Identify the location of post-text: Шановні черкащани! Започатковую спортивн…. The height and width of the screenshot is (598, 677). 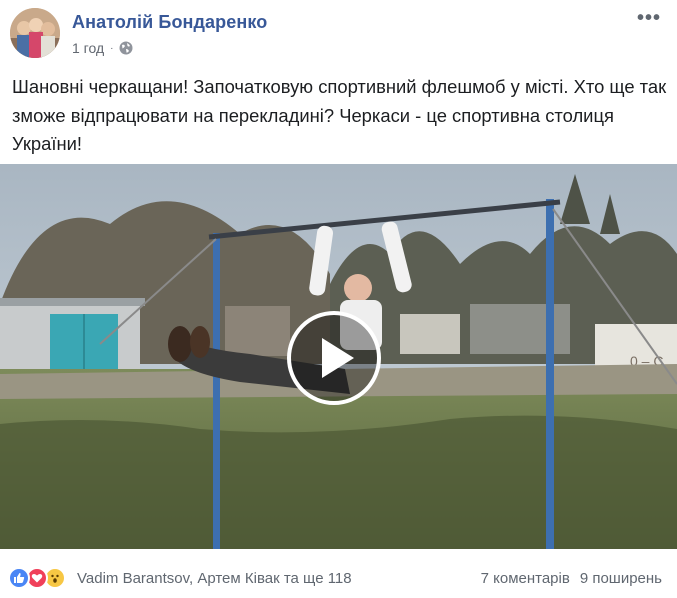
(339, 115).